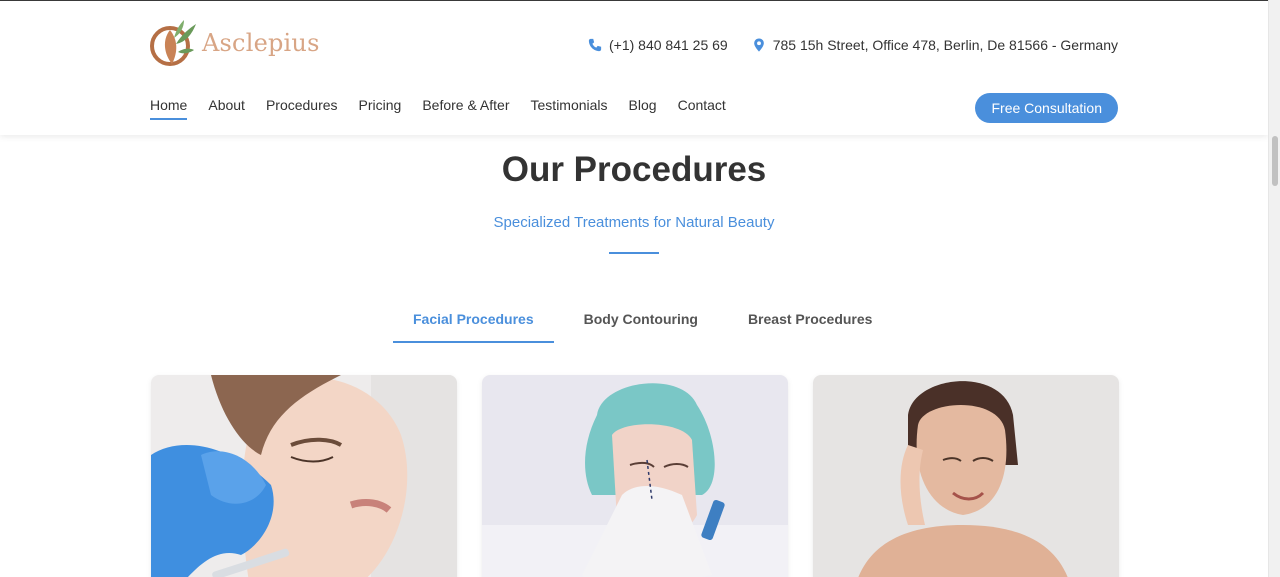 Image resolution: width=1280 pixels, height=577 pixels. I want to click on tab-breast-procedures: Breast Procedures, so click(810, 323).